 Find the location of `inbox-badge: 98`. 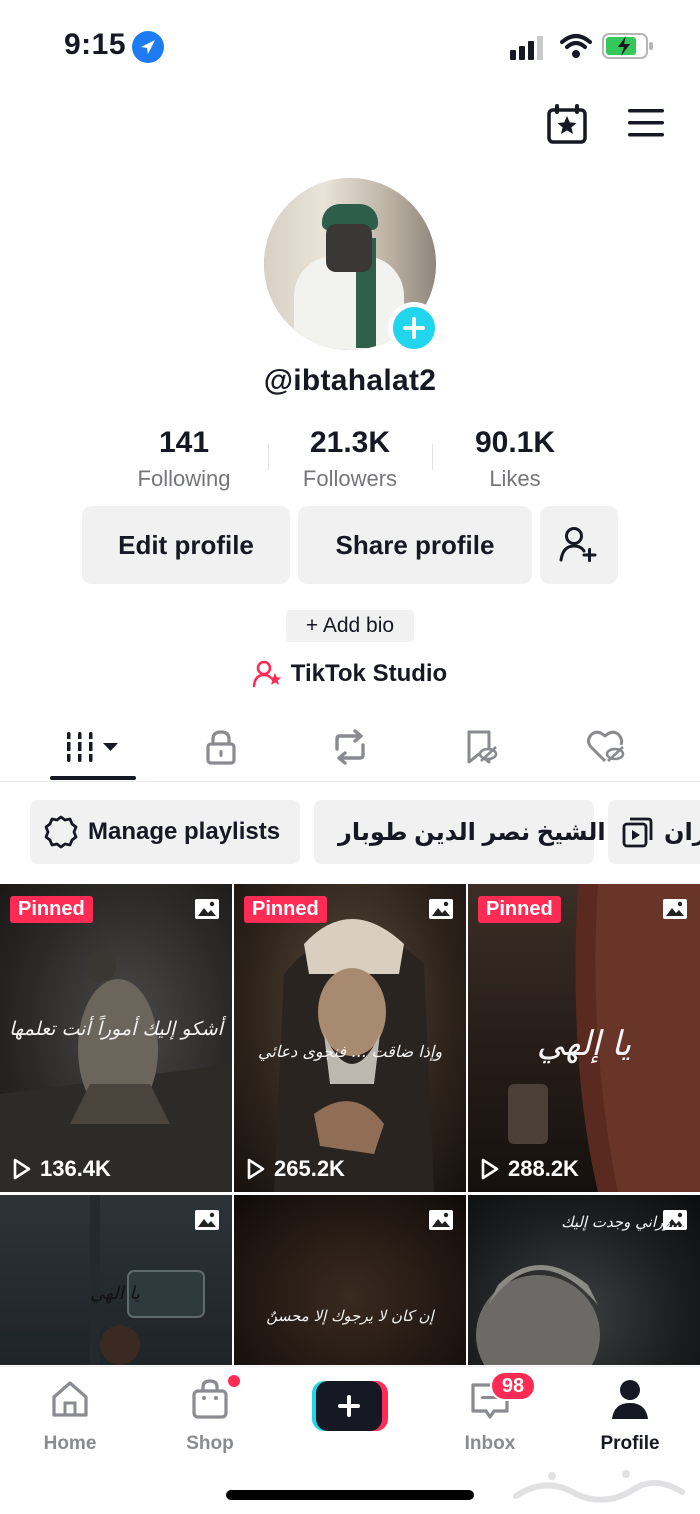

inbox-badge: 98 is located at coordinates (513, 1386).